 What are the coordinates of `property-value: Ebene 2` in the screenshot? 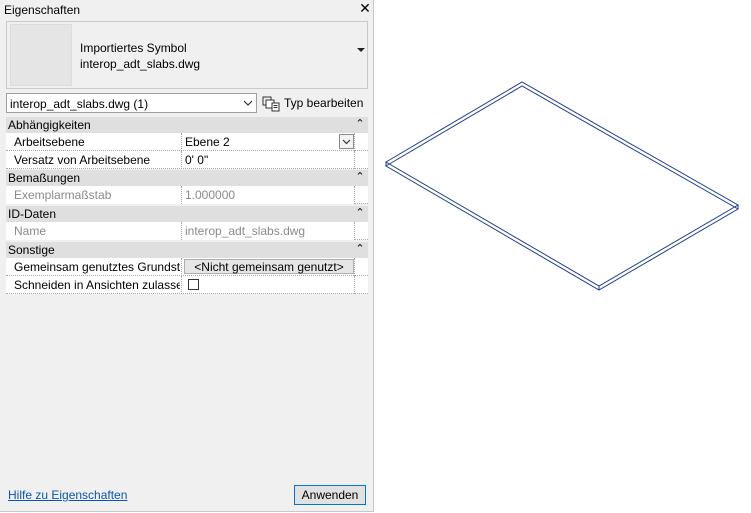 It's located at (207, 142).